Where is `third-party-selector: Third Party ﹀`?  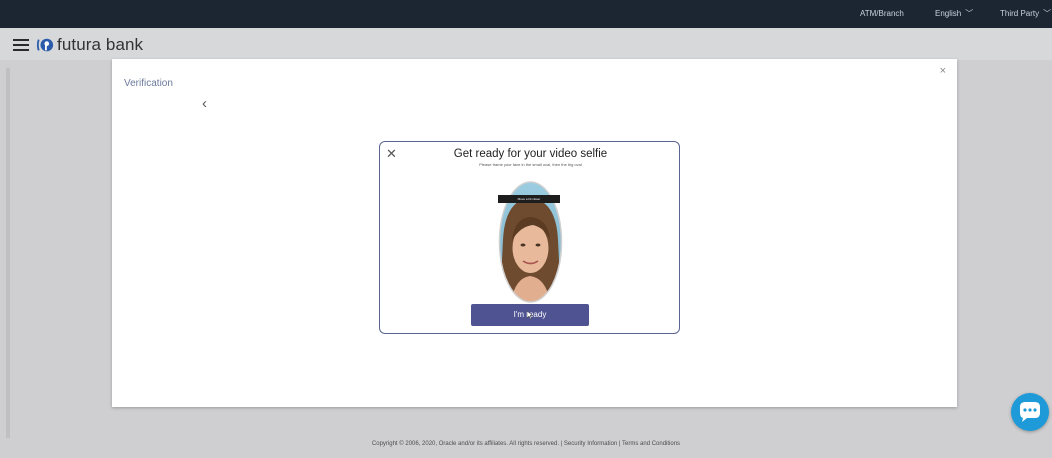 third-party-selector: Third Party ﹀ is located at coordinates (1025, 14).